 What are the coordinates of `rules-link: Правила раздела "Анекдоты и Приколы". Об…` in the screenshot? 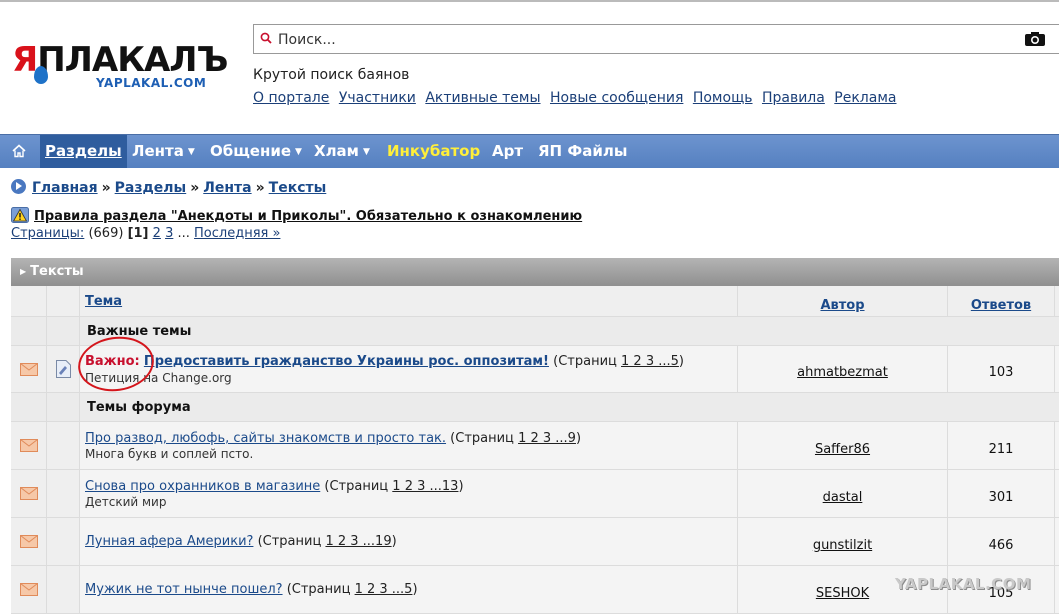 It's located at (308, 216).